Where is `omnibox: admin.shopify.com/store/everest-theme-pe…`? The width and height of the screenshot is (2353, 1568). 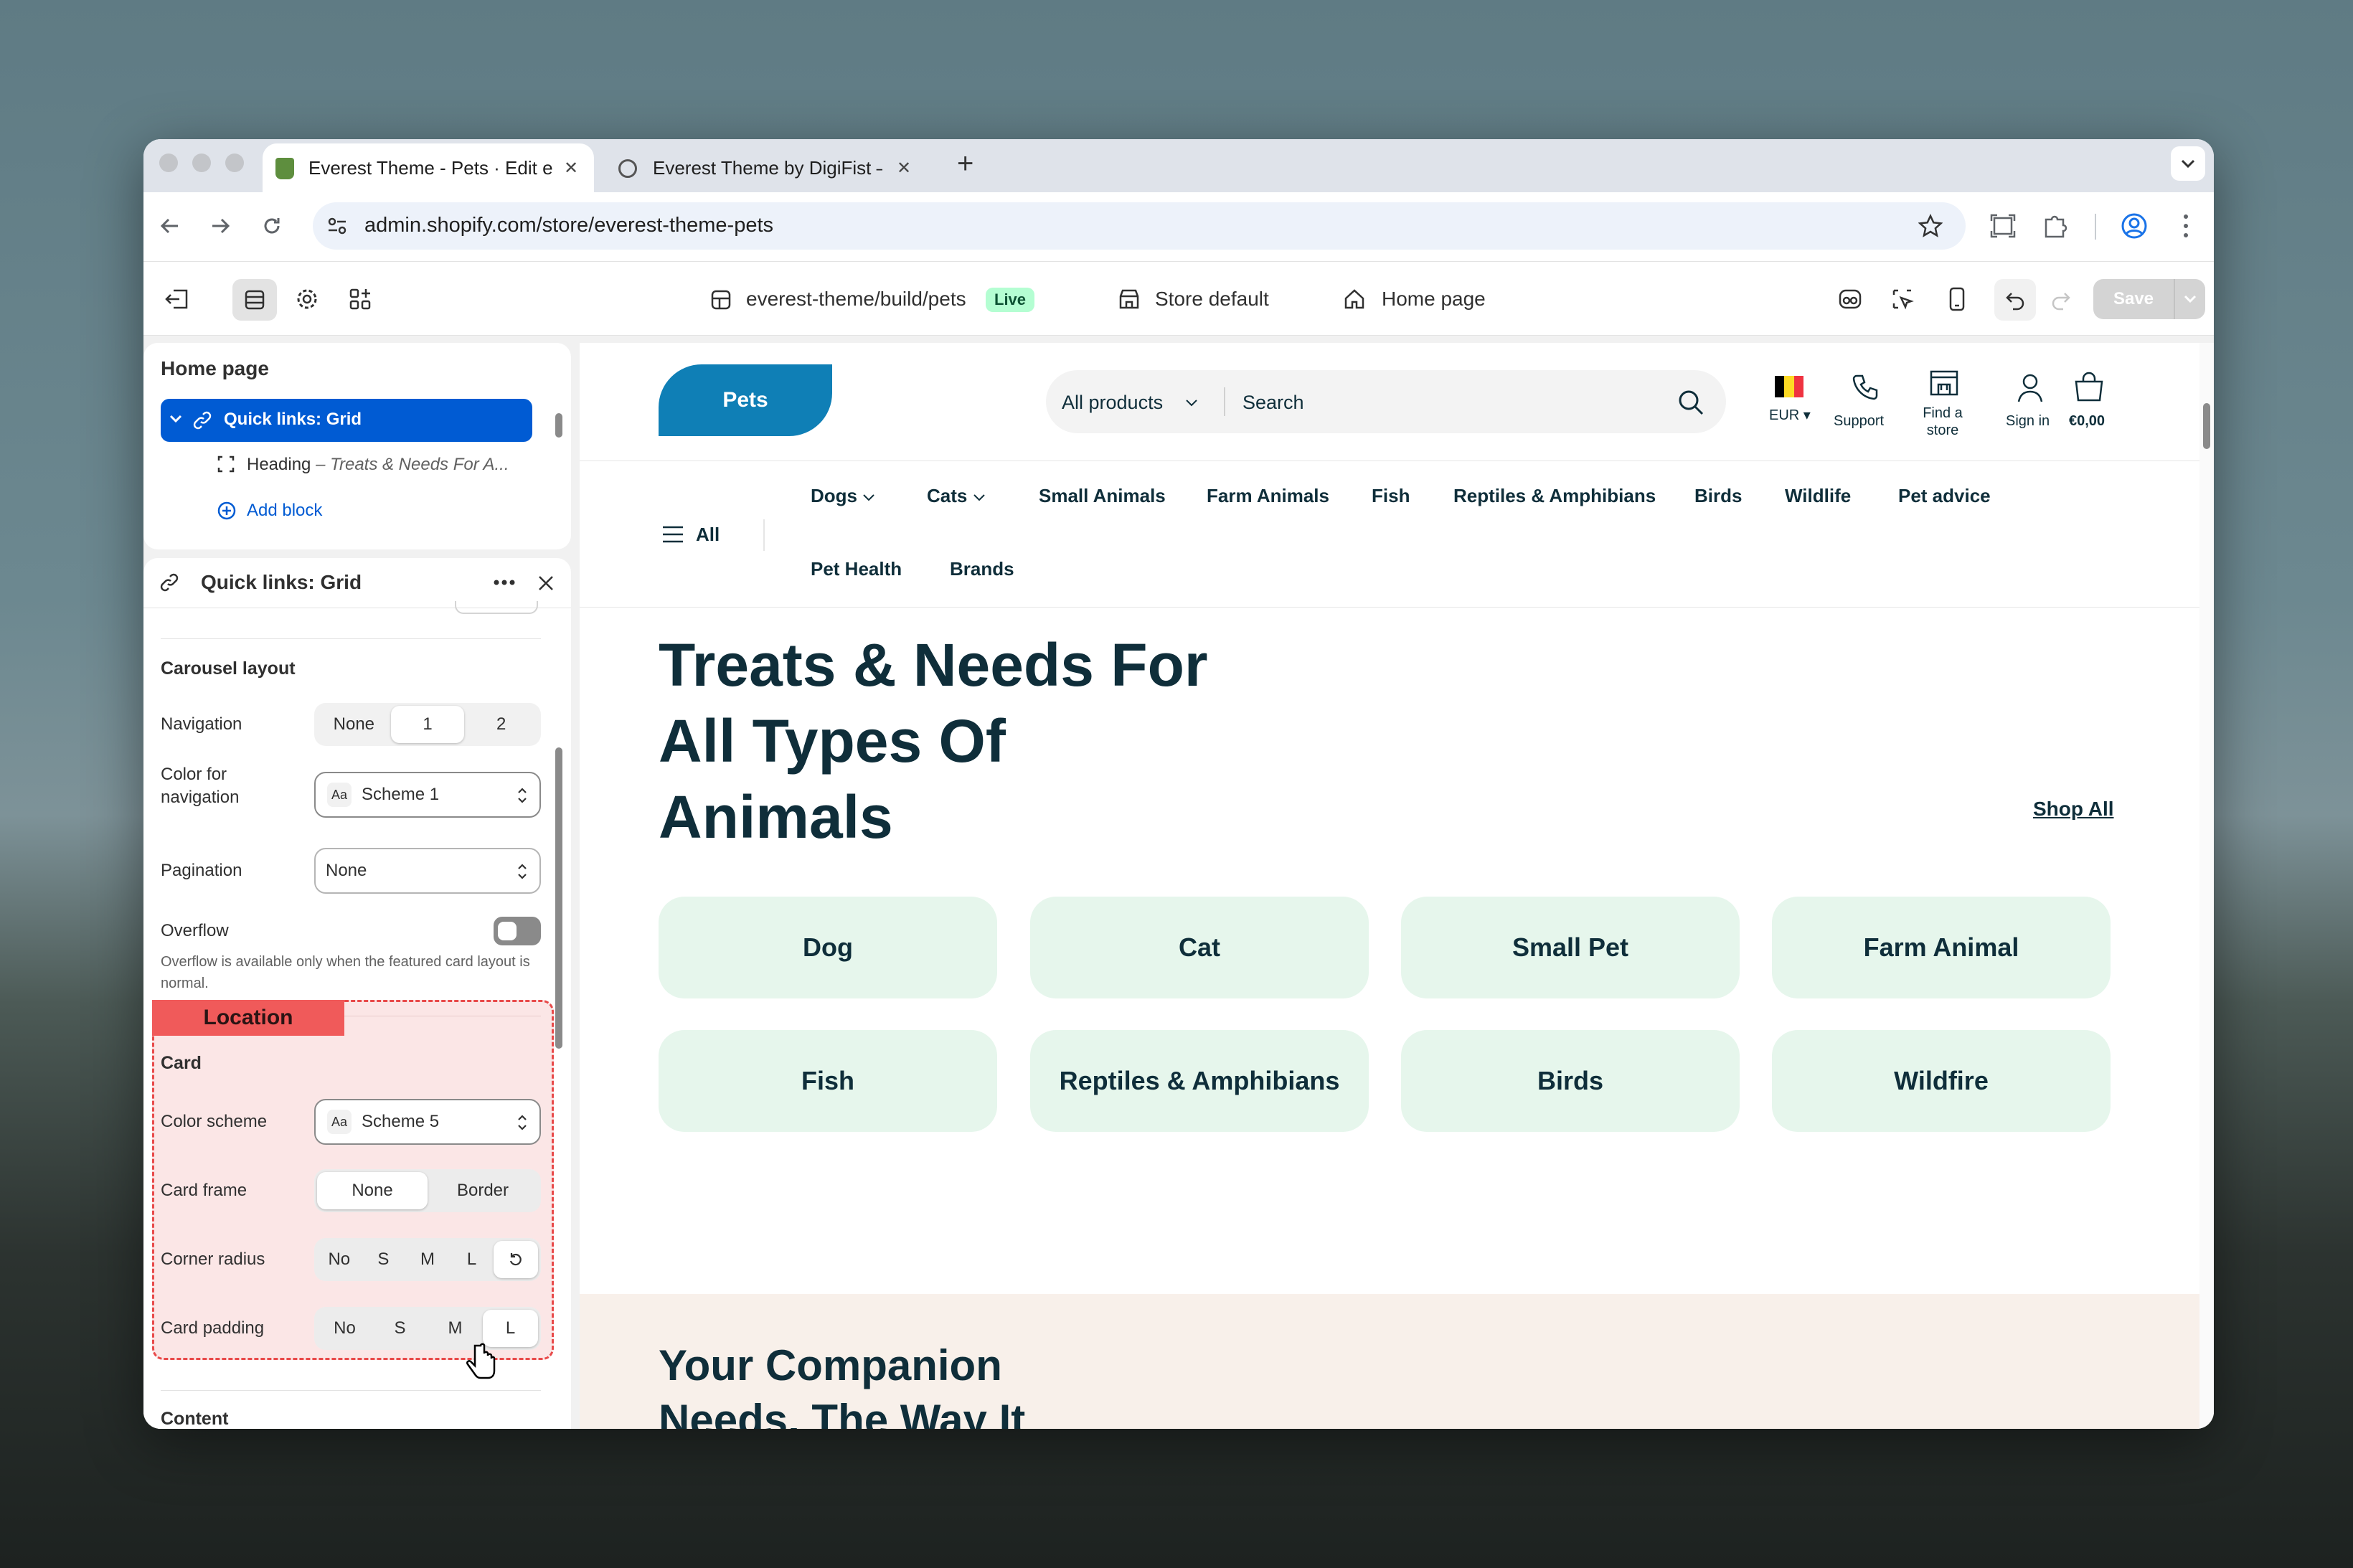 omnibox: admin.shopify.com/store/everest-theme-pe… is located at coordinates (1139, 226).